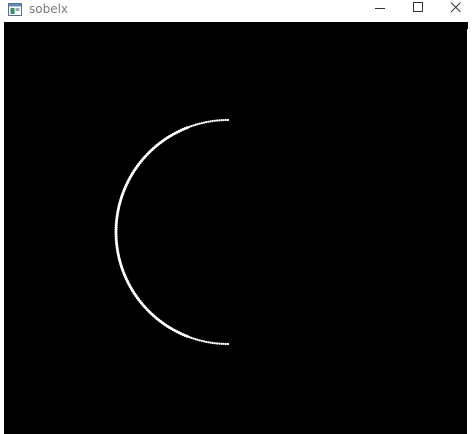  What do you see at coordinates (380, 10) in the screenshot?
I see `minimize-button` at bounding box center [380, 10].